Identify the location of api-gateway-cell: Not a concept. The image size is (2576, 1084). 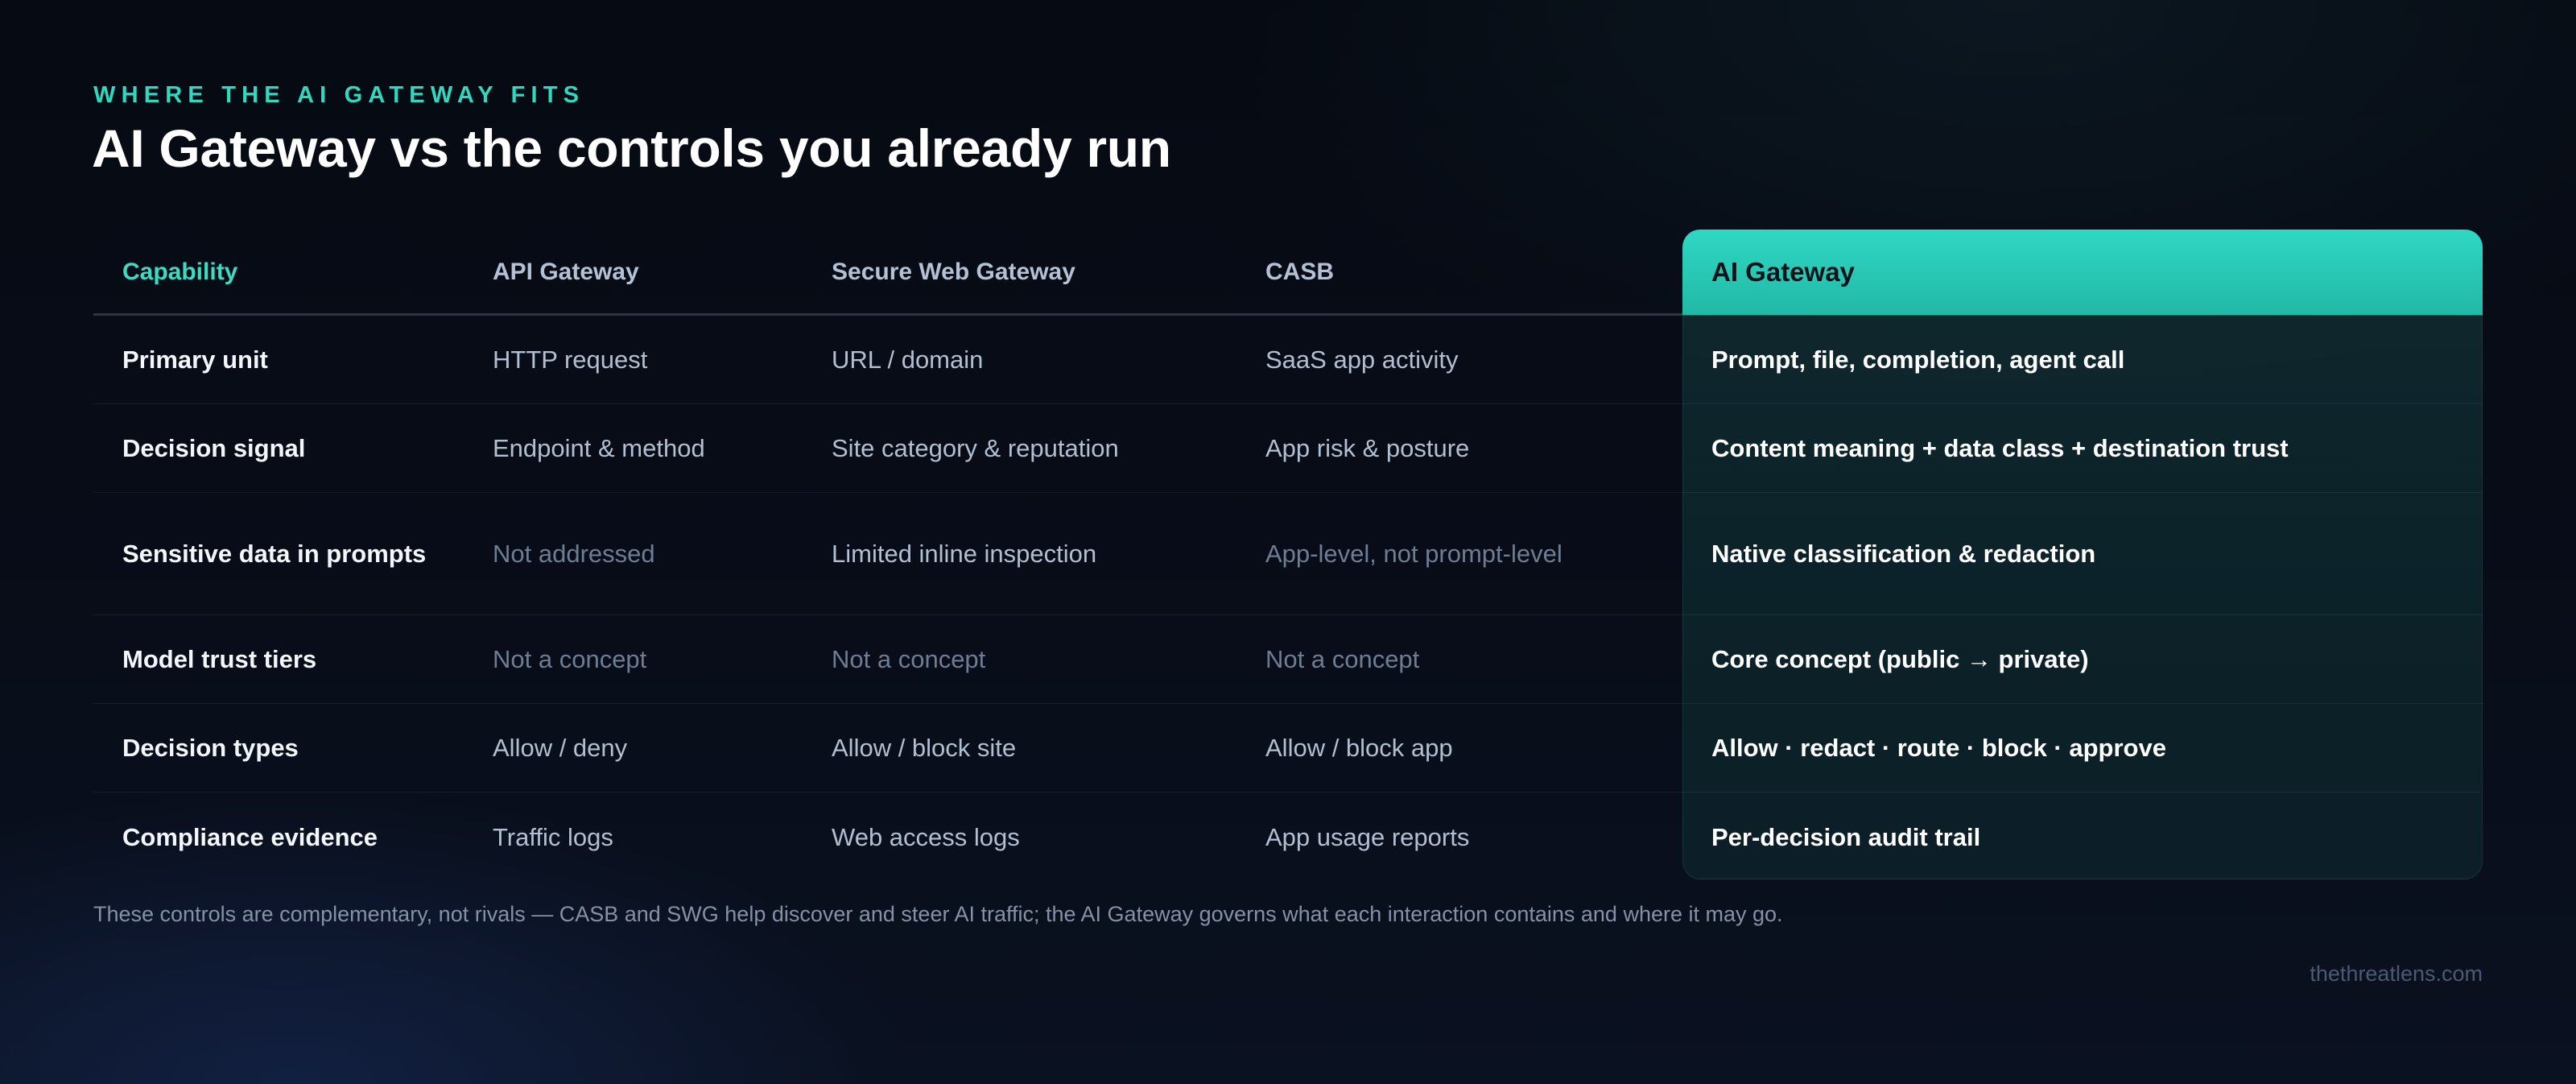
(570, 659).